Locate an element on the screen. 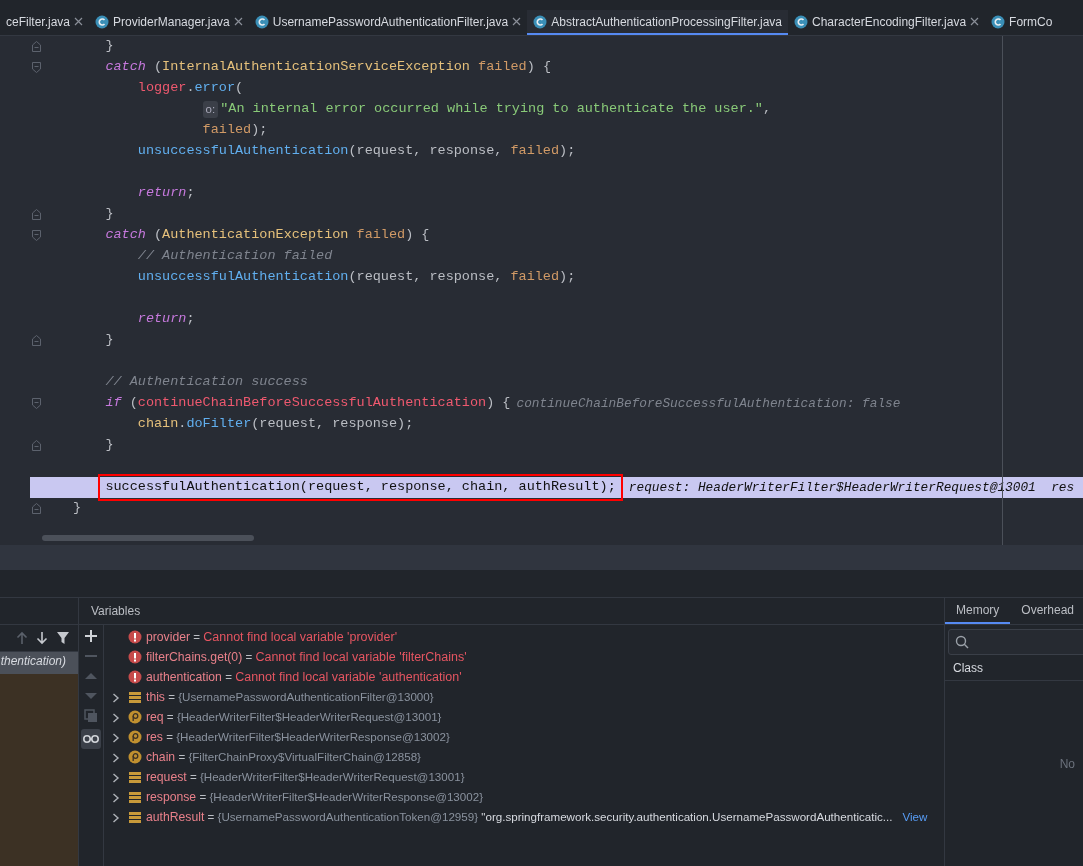 The width and height of the screenshot is (1083, 866). view-link: View is located at coordinates (915, 817).